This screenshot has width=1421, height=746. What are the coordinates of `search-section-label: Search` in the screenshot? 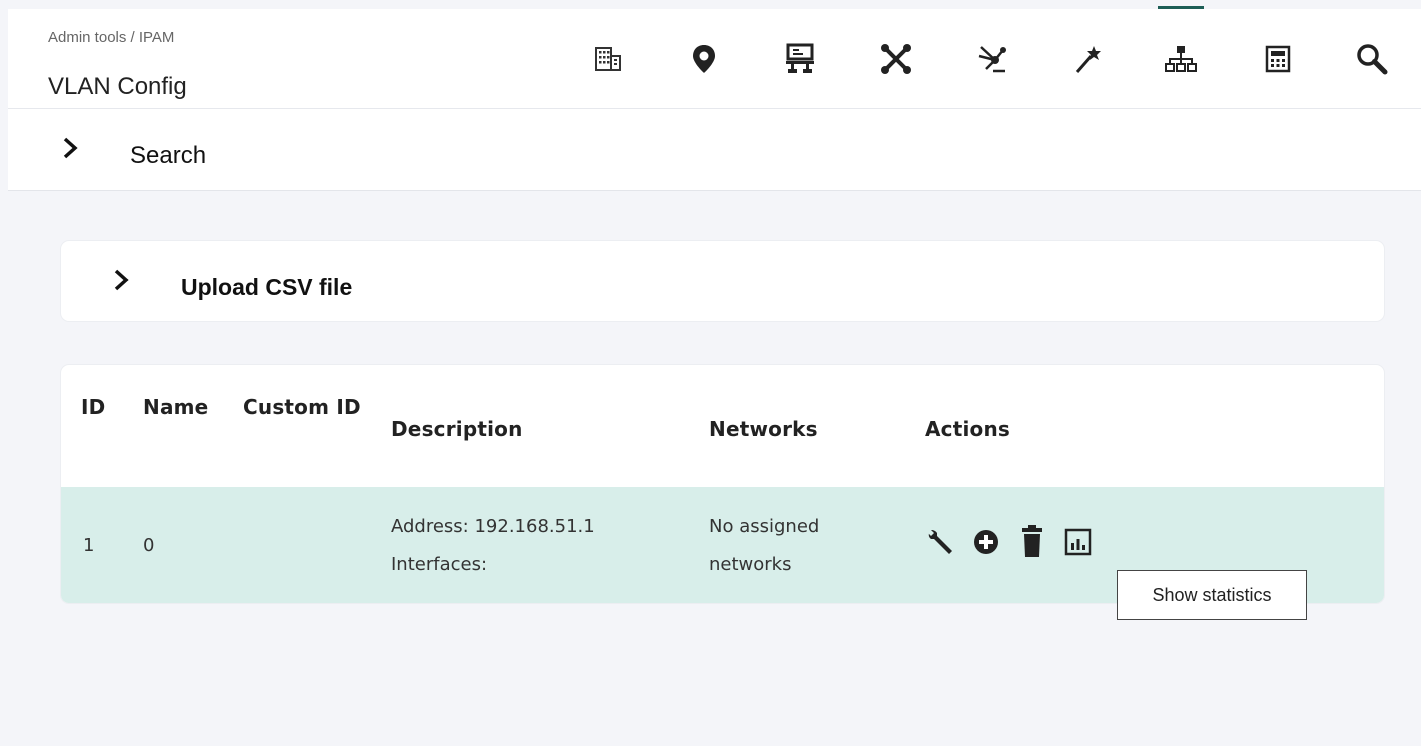 It's located at (168, 155).